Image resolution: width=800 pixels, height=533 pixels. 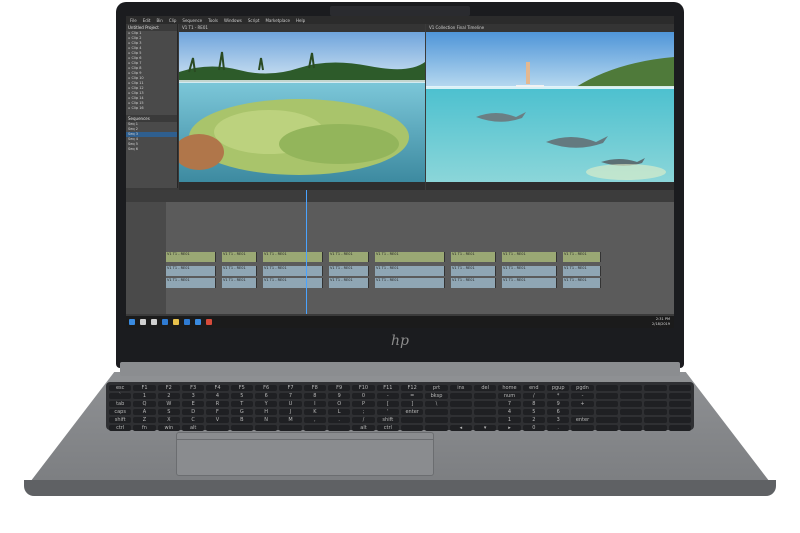 What do you see at coordinates (290, 420) in the screenshot?
I see `keyboard-key: M` at bounding box center [290, 420].